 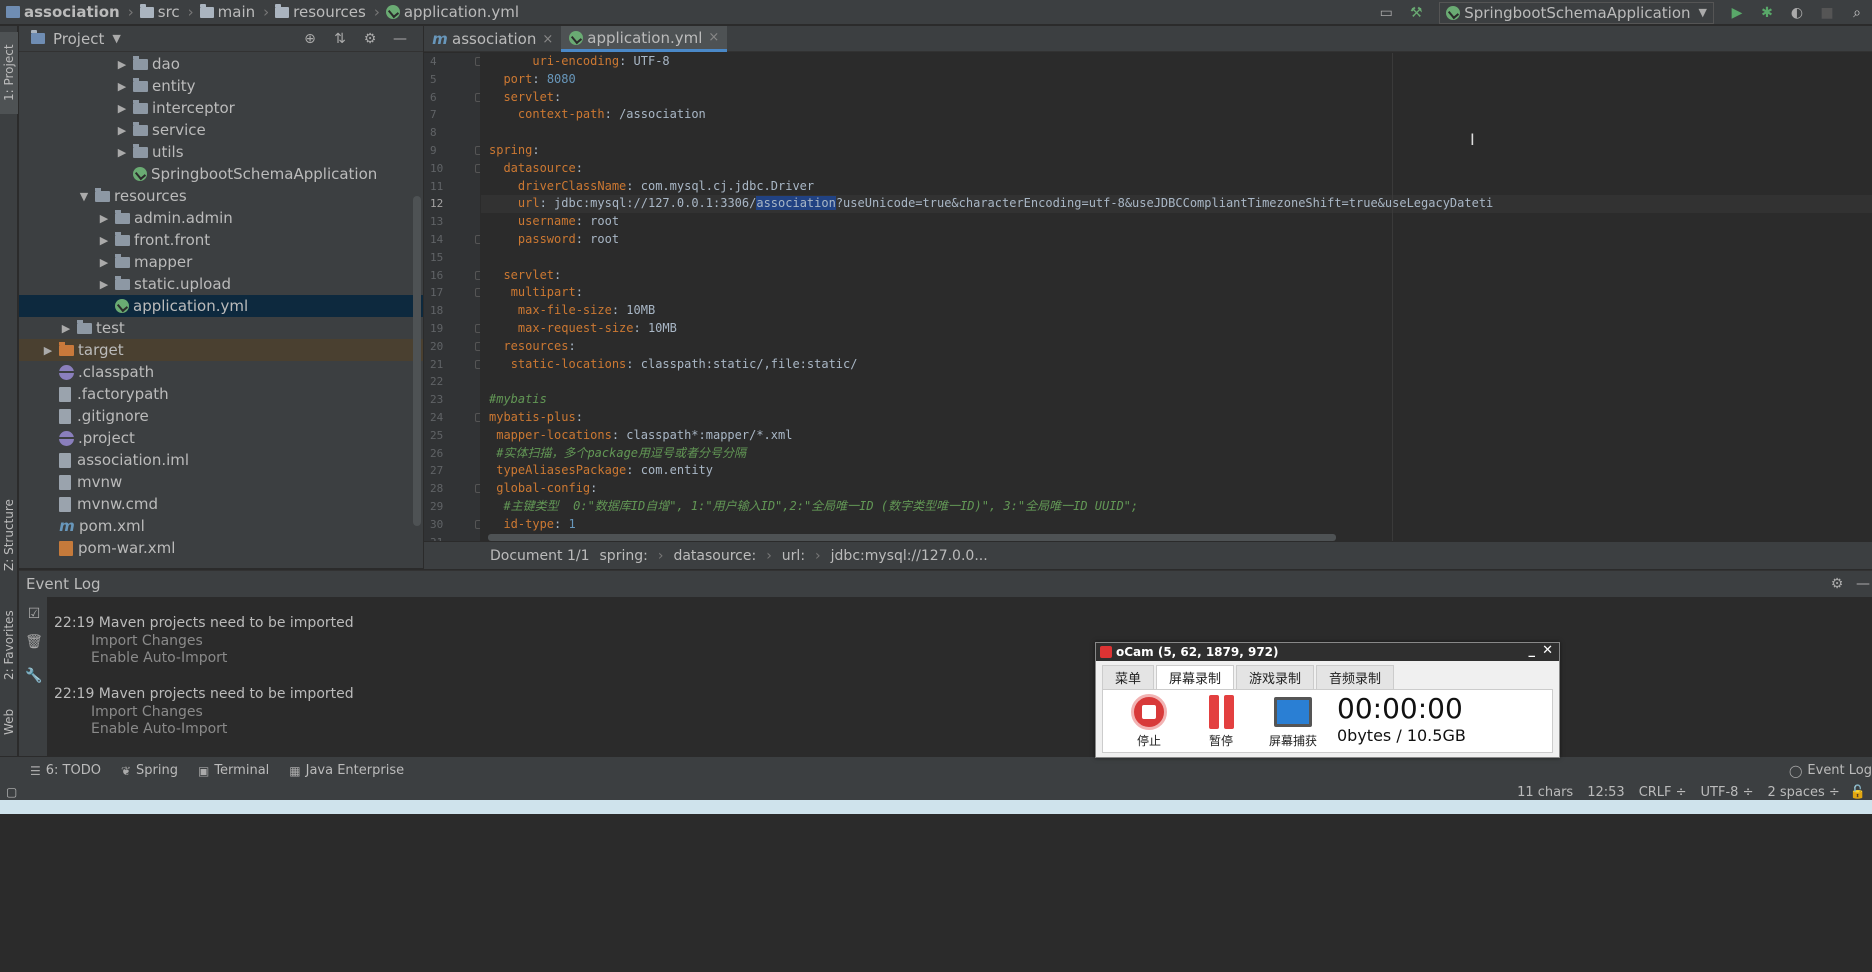 What do you see at coordinates (1221, 720) in the screenshot?
I see `ocam-pause-button: 暂停` at bounding box center [1221, 720].